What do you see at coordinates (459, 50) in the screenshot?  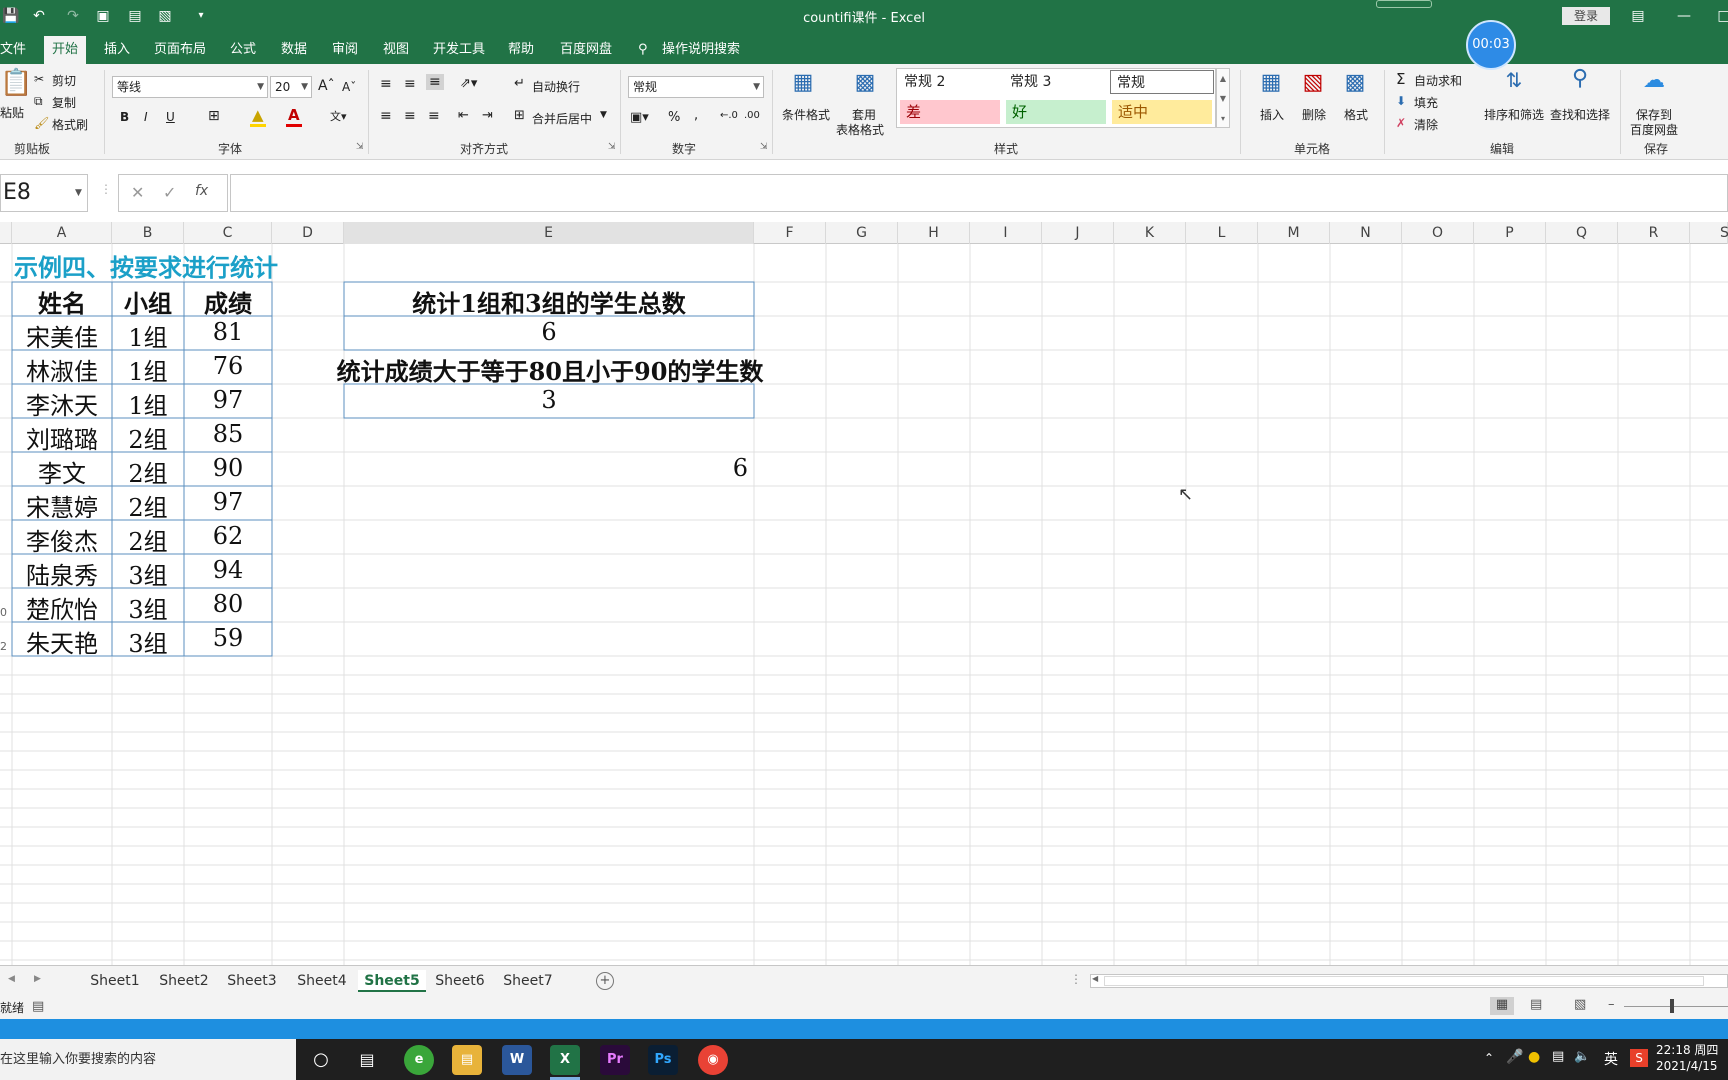 I see `tab-developer: 开发工具` at bounding box center [459, 50].